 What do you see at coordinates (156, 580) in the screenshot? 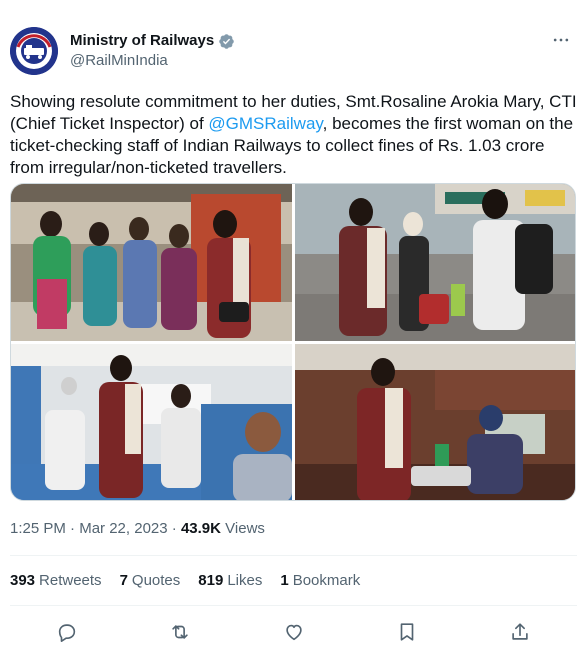
I see `quotes-label: Quotes` at bounding box center [156, 580].